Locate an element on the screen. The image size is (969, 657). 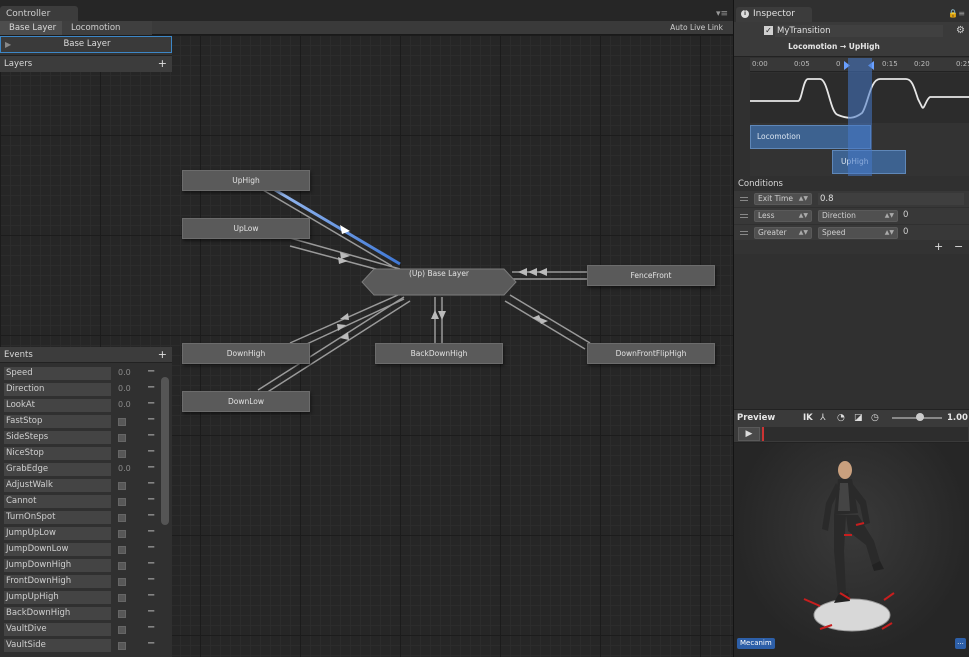
state-downhigh: DownHigh is located at coordinates (246, 353).